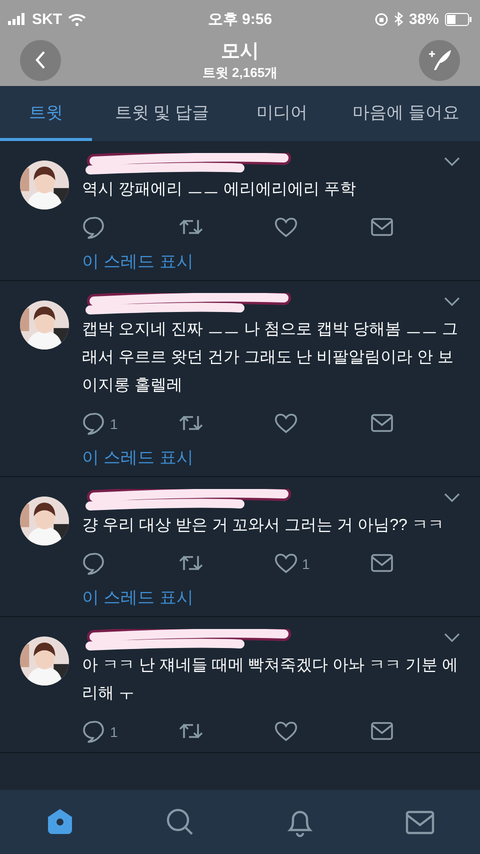 This screenshot has width=480, height=854. Describe the element at coordinates (306, 564) in the screenshot. I see `like-count: 1` at that location.